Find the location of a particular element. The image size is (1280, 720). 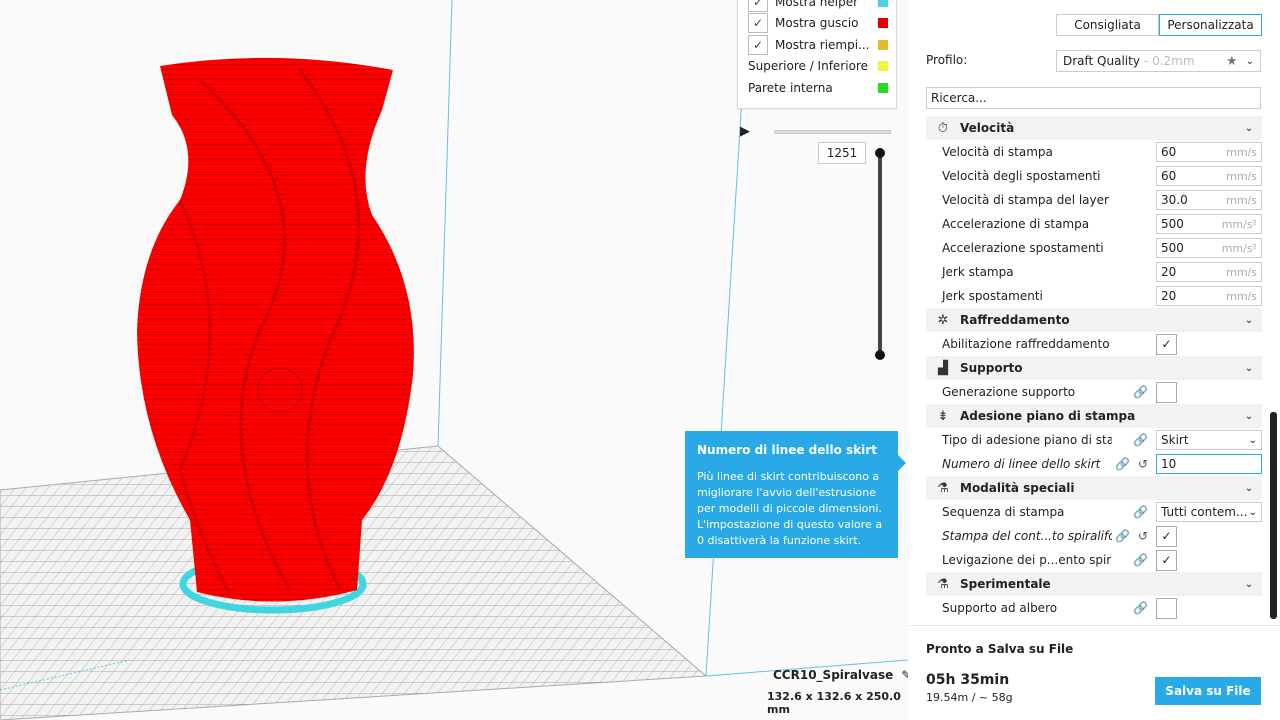

play-icon: ▶ is located at coordinates (746, 132).